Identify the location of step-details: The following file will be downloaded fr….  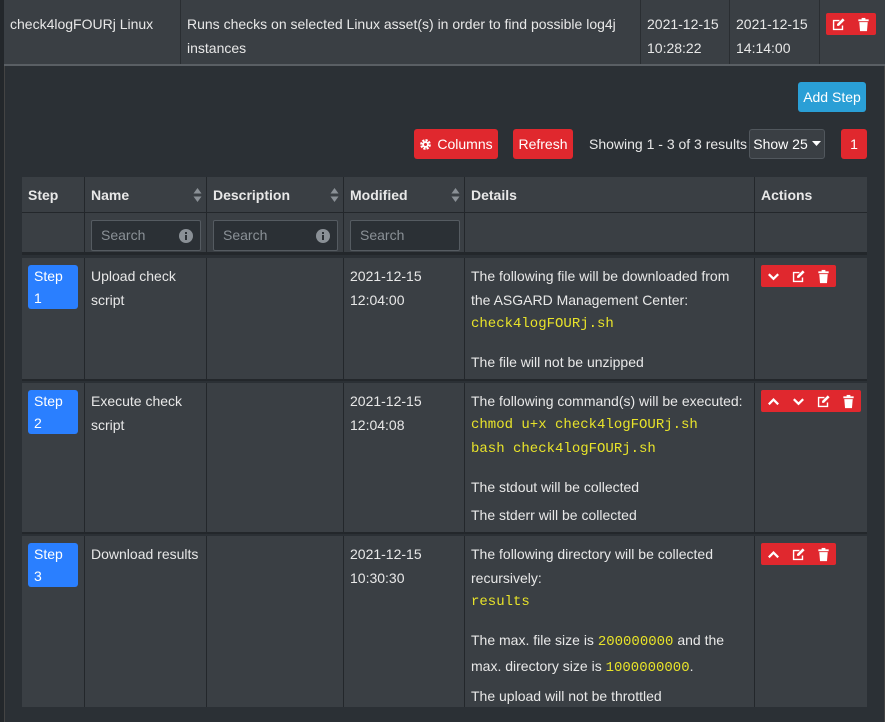
(610, 318).